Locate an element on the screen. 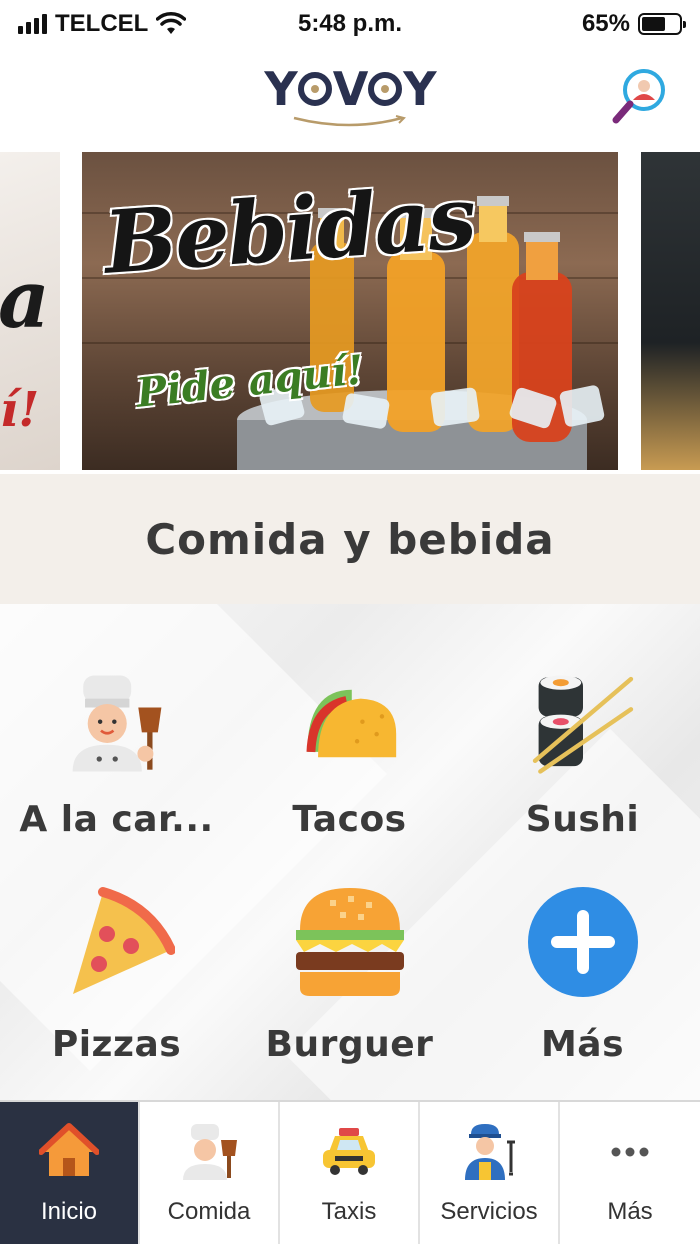  tab-comida: Comida is located at coordinates (210, 1173).